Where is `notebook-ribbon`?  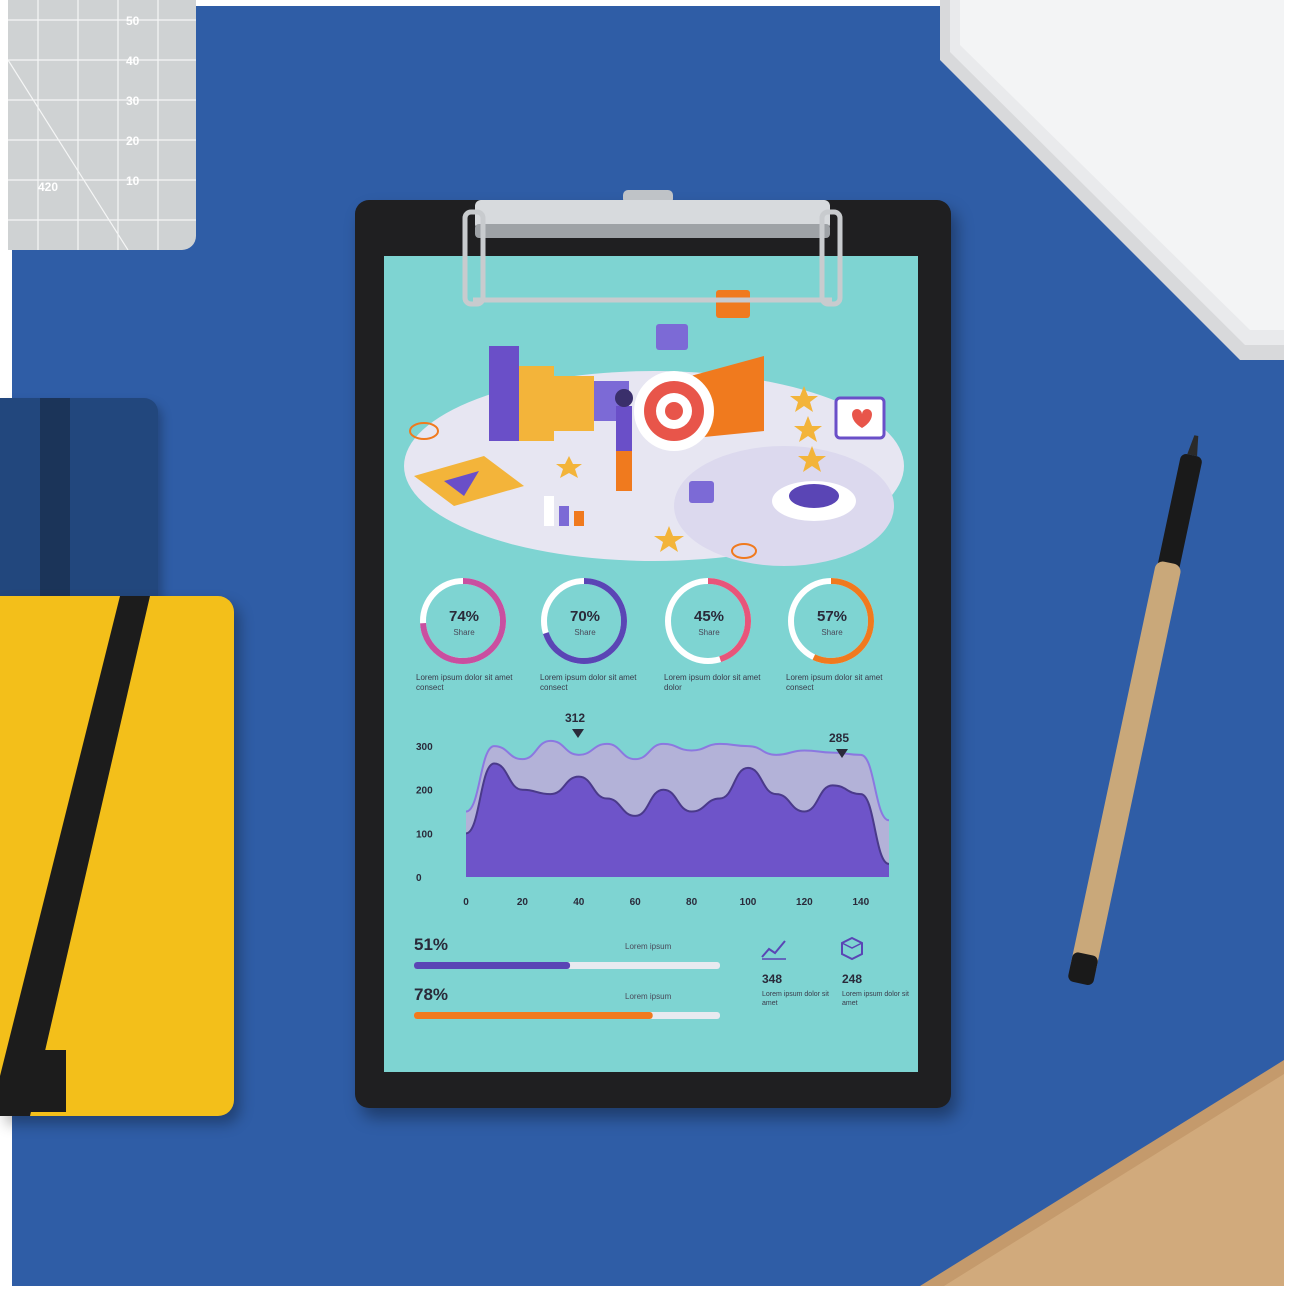 notebook-ribbon is located at coordinates (42, 1081).